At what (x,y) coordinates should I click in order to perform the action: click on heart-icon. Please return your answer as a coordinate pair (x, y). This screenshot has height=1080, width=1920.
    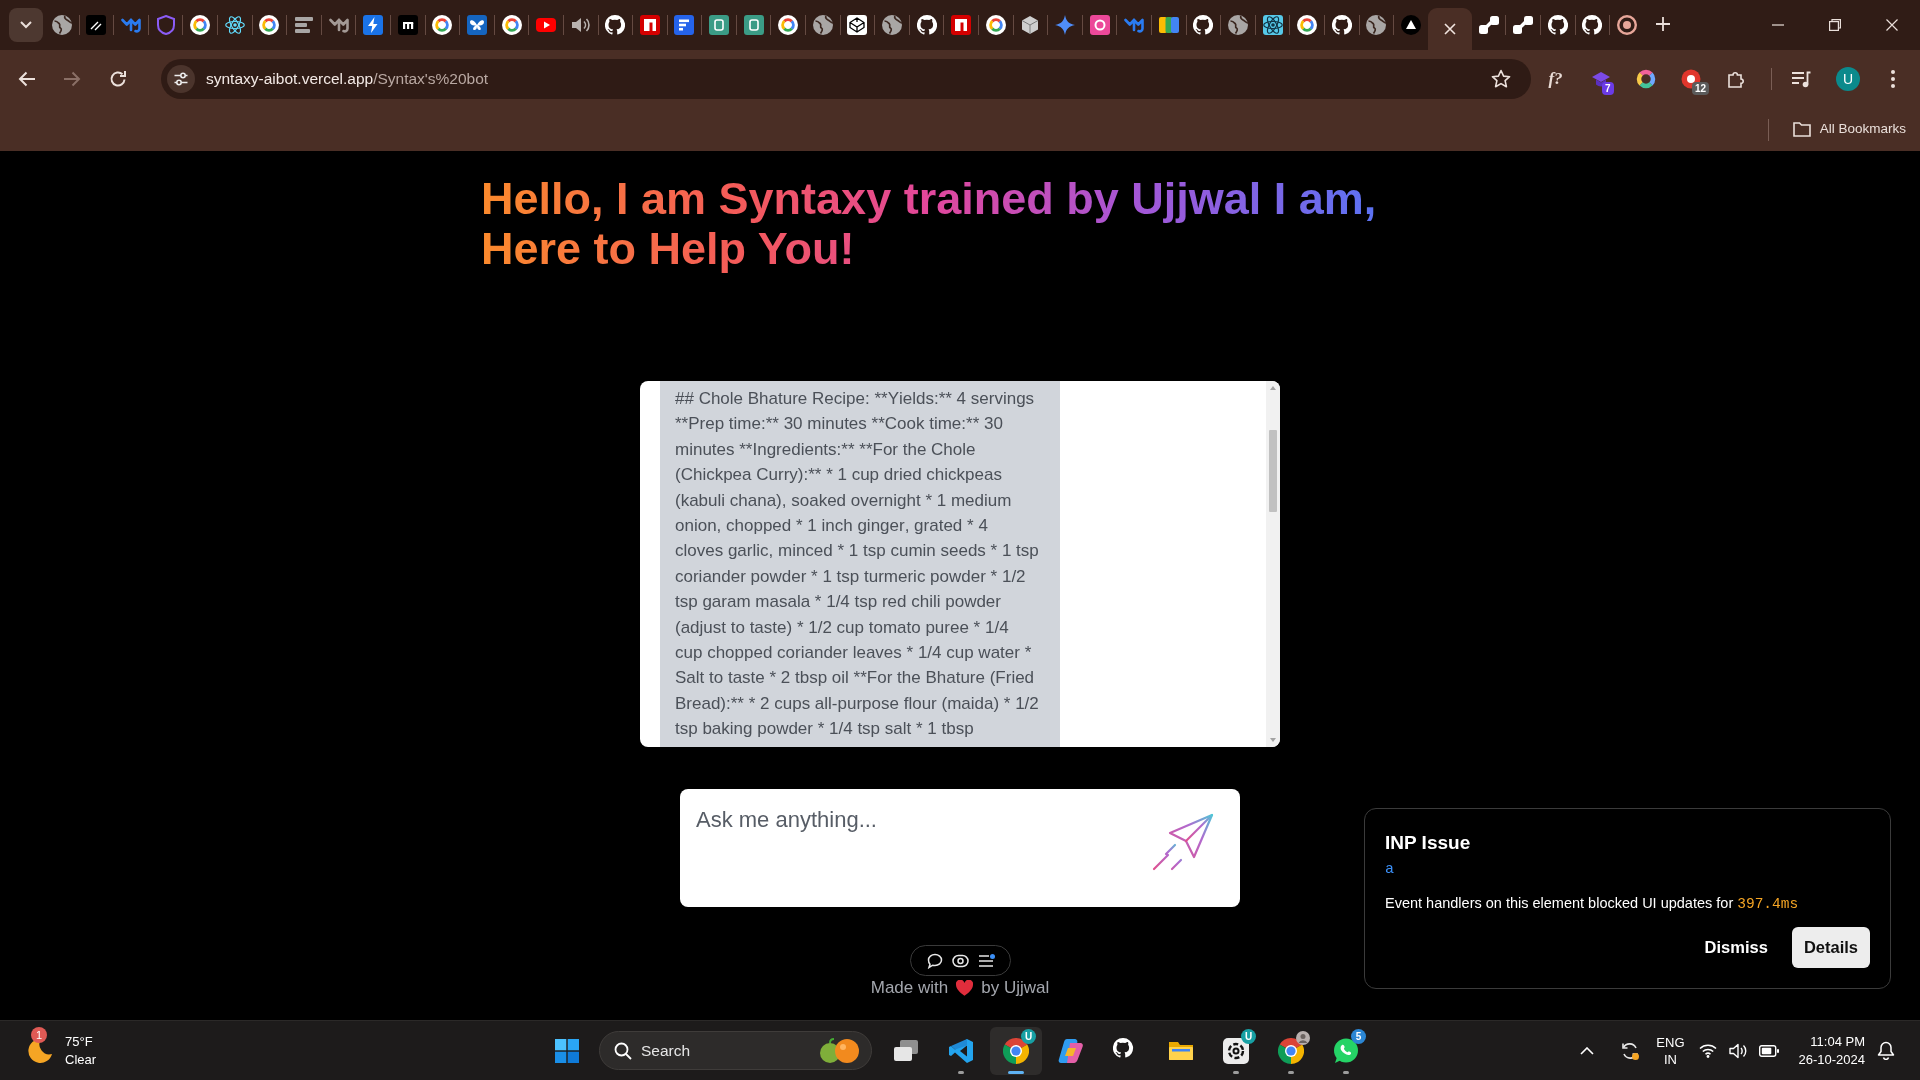
    Looking at the image, I should click on (965, 988).